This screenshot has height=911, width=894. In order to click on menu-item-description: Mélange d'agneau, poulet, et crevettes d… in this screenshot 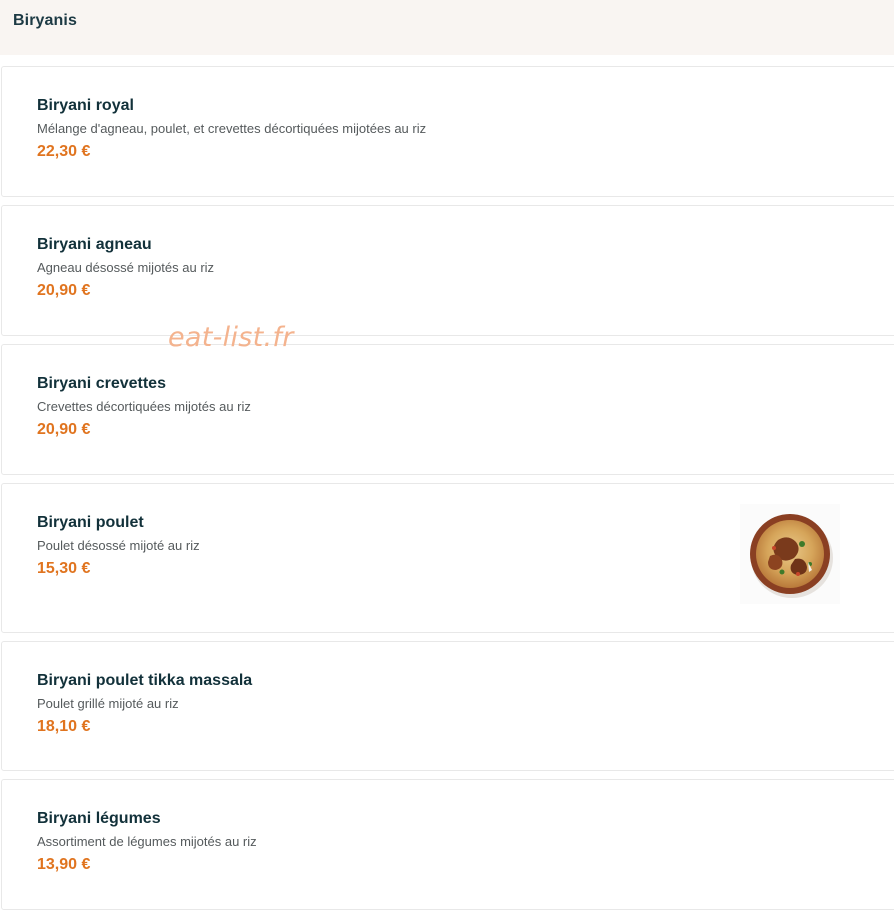, I will do `click(232, 128)`.